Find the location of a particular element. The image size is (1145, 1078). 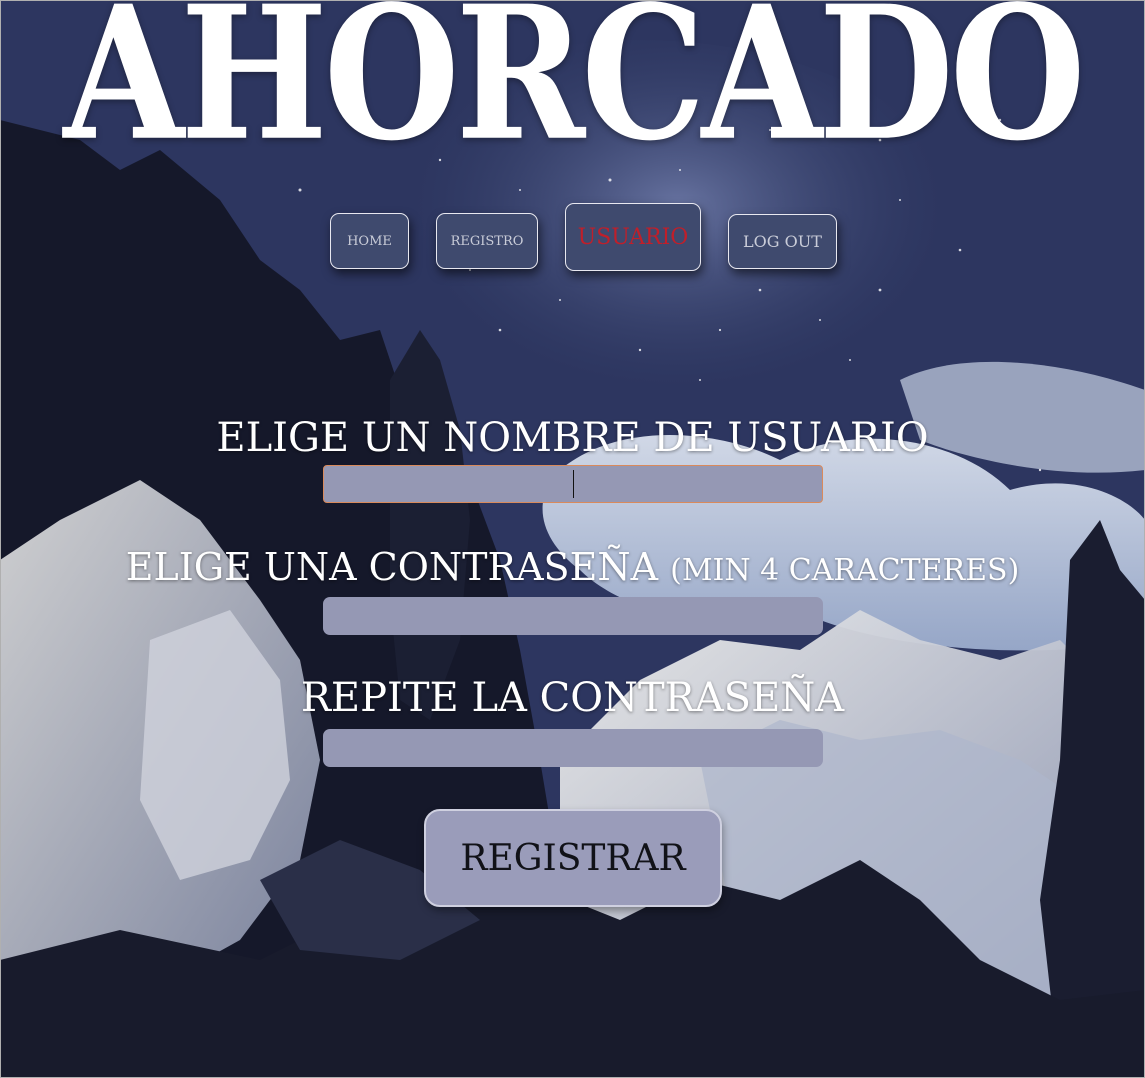

nav-home-button: HOME is located at coordinates (369, 241).